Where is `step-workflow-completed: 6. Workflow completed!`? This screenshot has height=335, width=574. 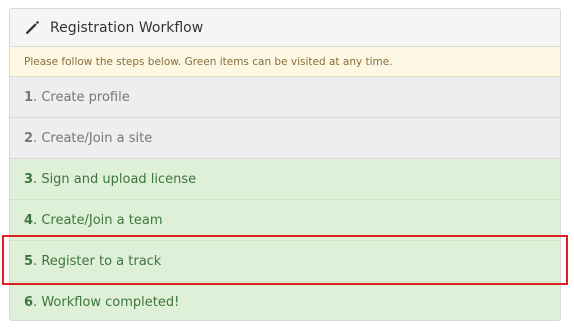 step-workflow-completed: 6. Workflow completed! is located at coordinates (285, 301).